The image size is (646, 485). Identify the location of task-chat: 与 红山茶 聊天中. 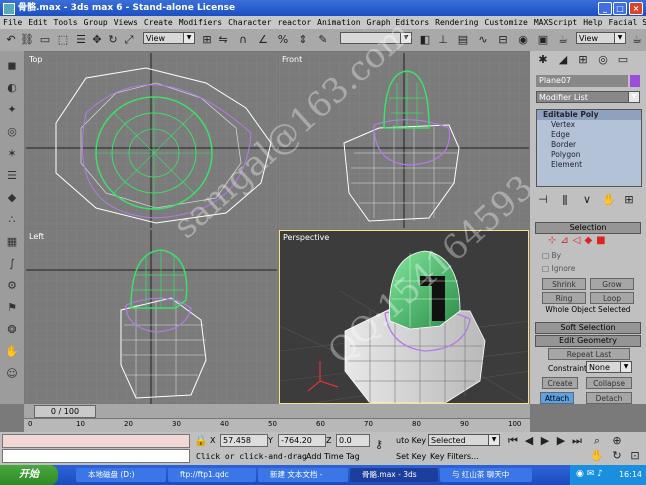
(486, 475).